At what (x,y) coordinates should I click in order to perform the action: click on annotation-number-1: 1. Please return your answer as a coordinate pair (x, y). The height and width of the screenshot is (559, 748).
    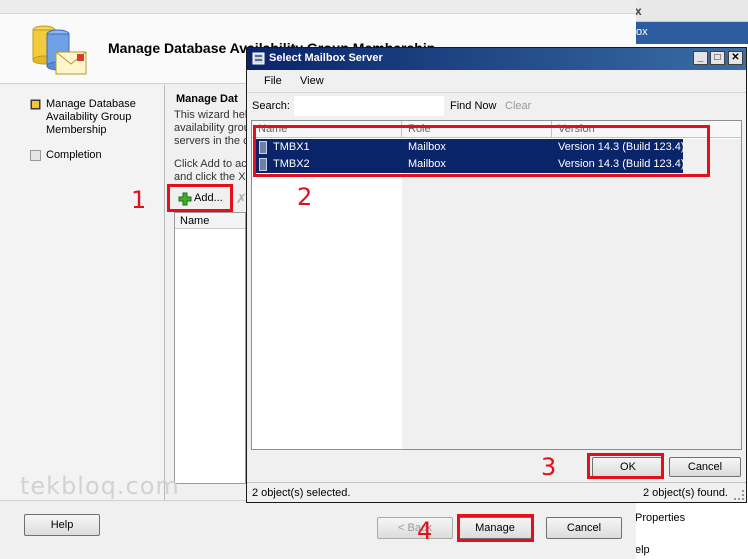
    Looking at the image, I should click on (139, 200).